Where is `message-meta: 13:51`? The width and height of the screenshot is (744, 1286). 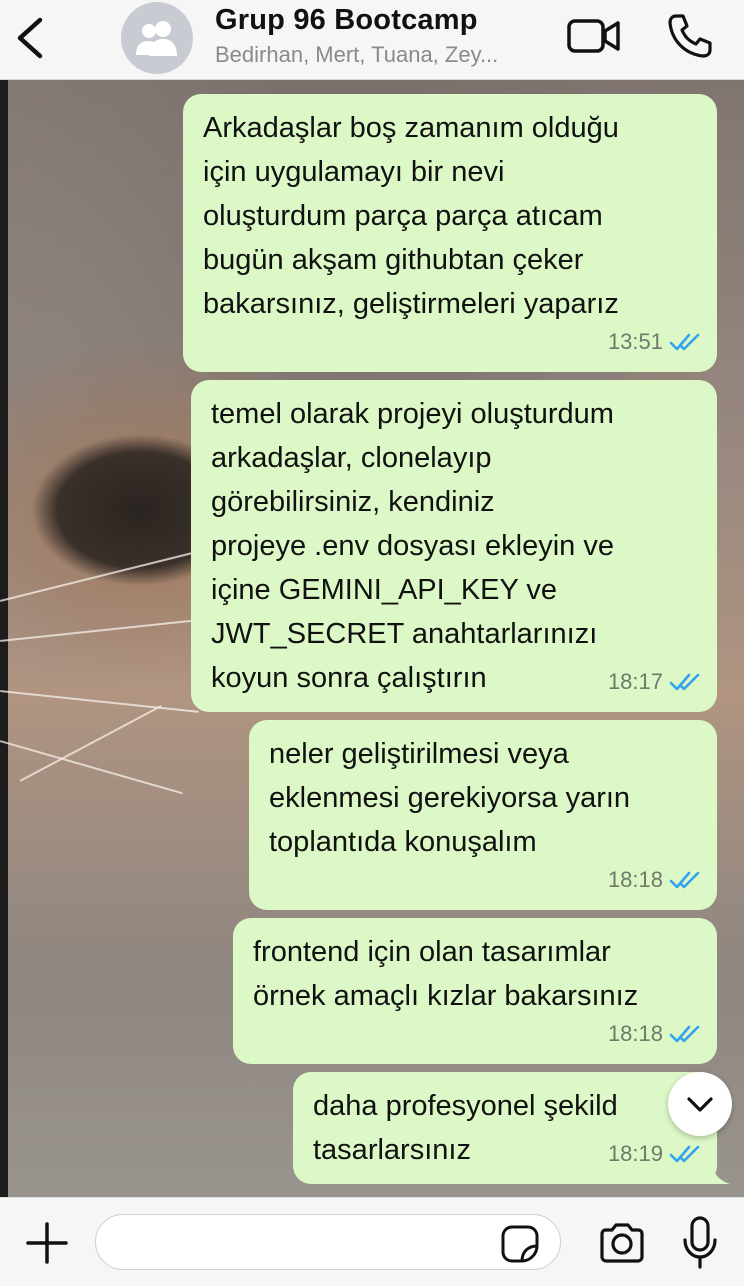
message-meta: 13:51 is located at coordinates (654, 342).